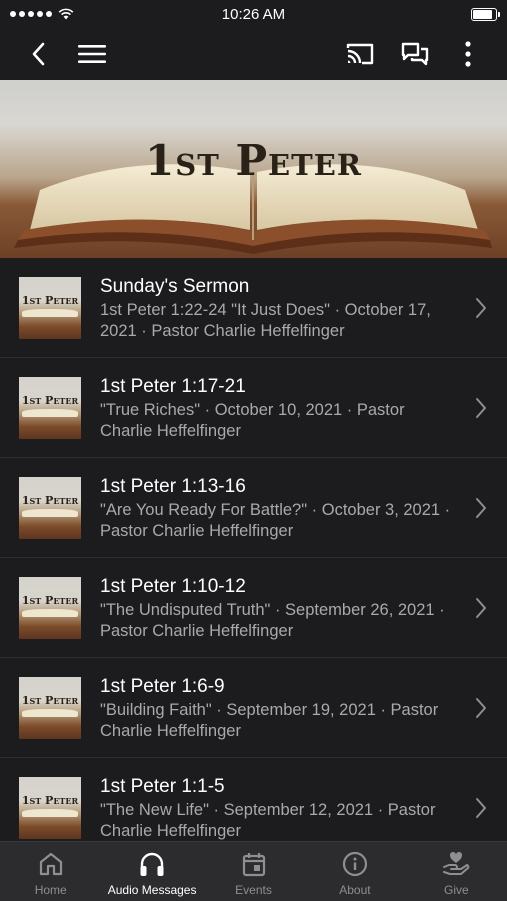 The image size is (507, 901). I want to click on message-title: 1st Peter 1:10-12, so click(173, 586).